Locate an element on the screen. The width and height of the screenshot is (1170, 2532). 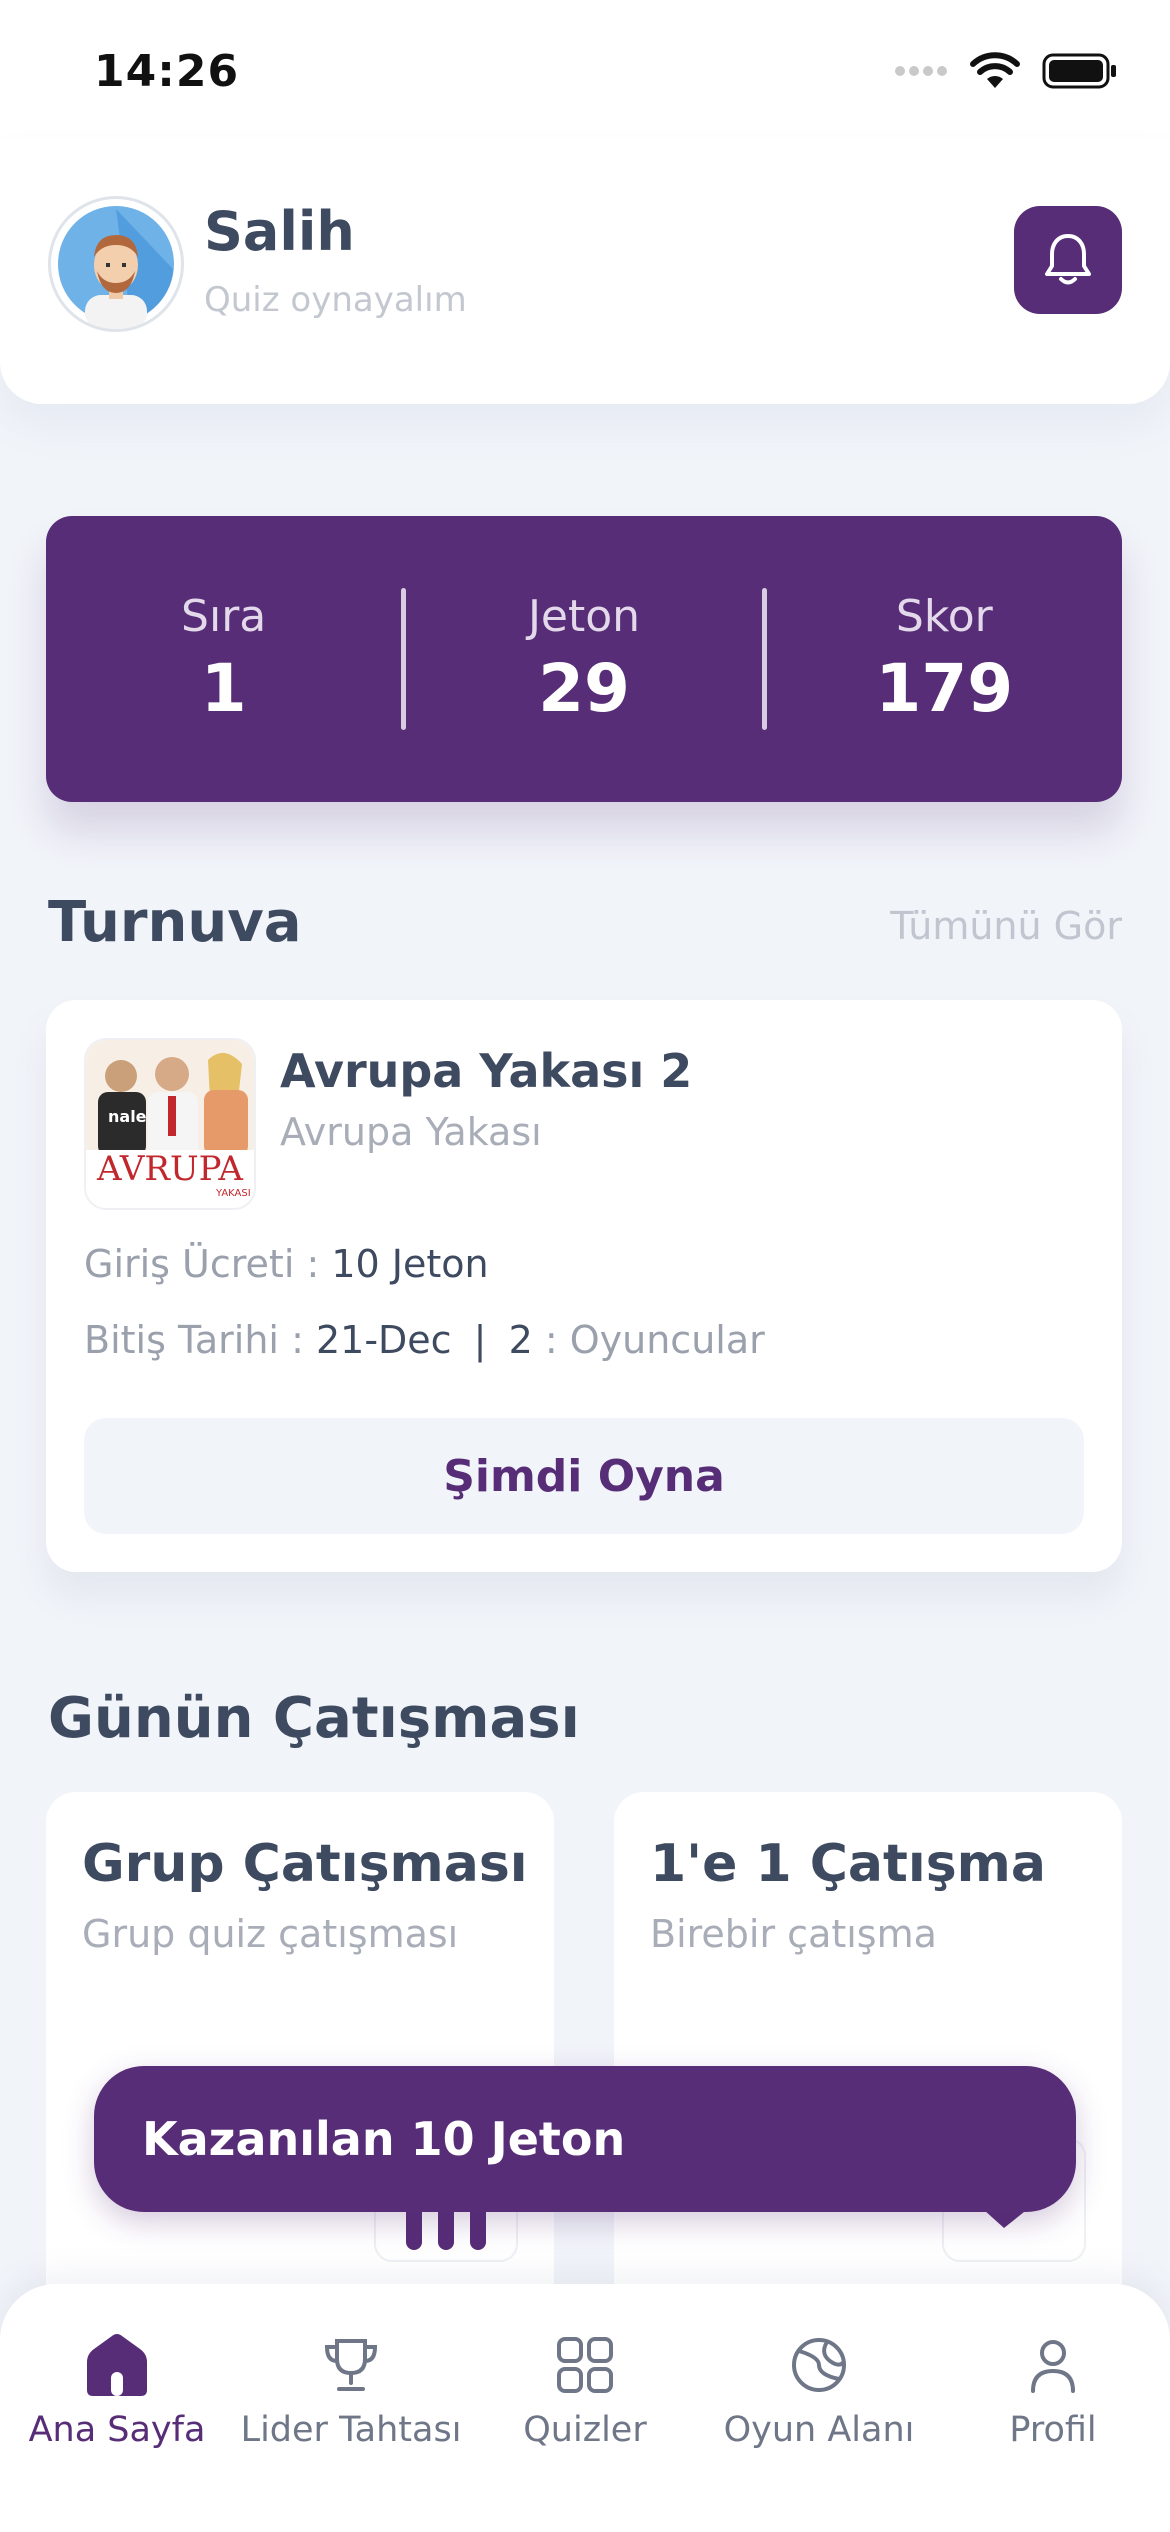
stat-label: Sıra is located at coordinates (224, 616).